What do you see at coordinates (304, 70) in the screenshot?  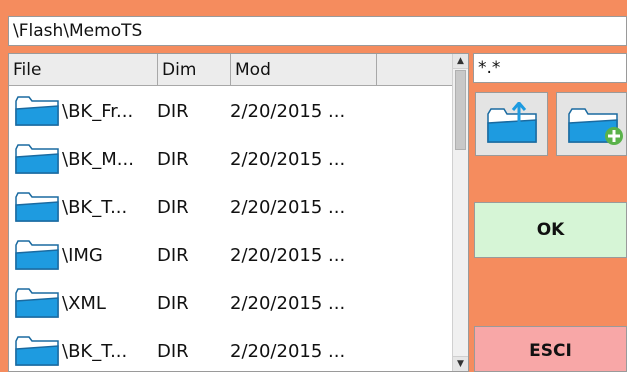 I see `column-header-mod: Mod` at bounding box center [304, 70].